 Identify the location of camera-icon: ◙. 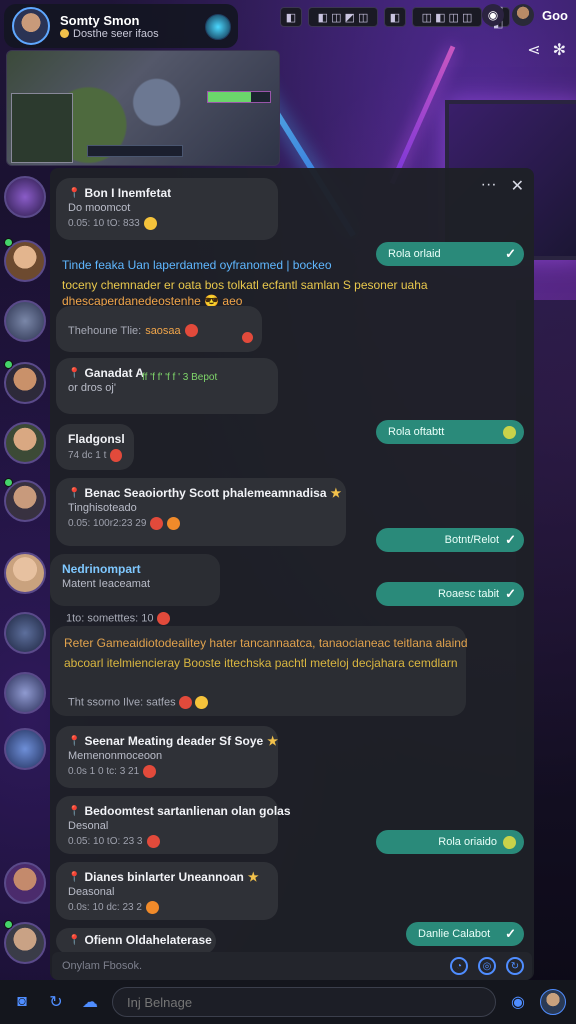
(22, 1002).